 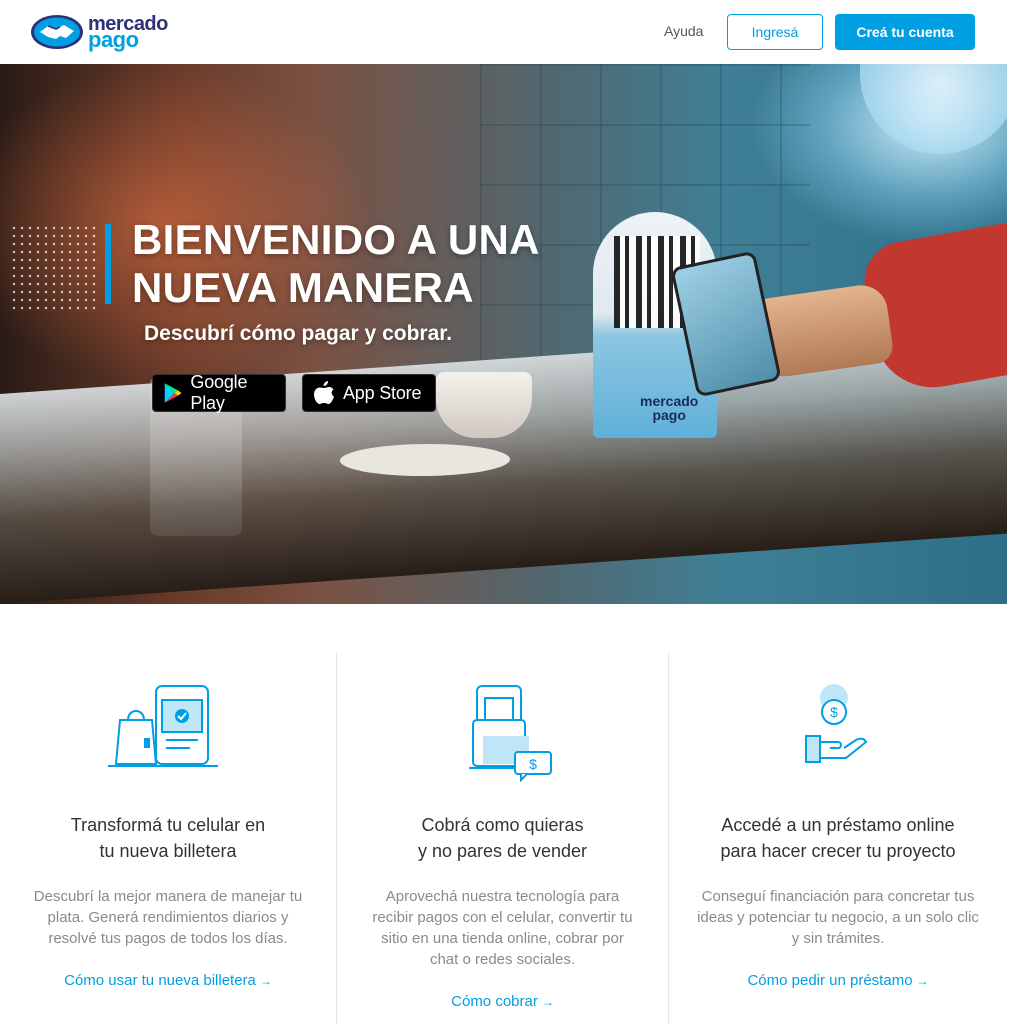 I want to click on logo-wordmark: mercado pago, so click(x=128, y=32).